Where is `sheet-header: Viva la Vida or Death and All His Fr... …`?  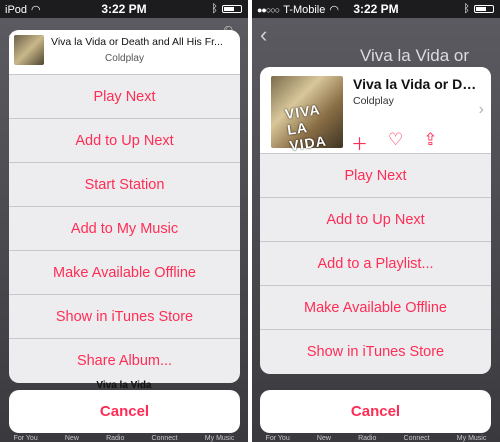
sheet-header: Viva la Vida or Death and All His Fr... … is located at coordinates (124, 52).